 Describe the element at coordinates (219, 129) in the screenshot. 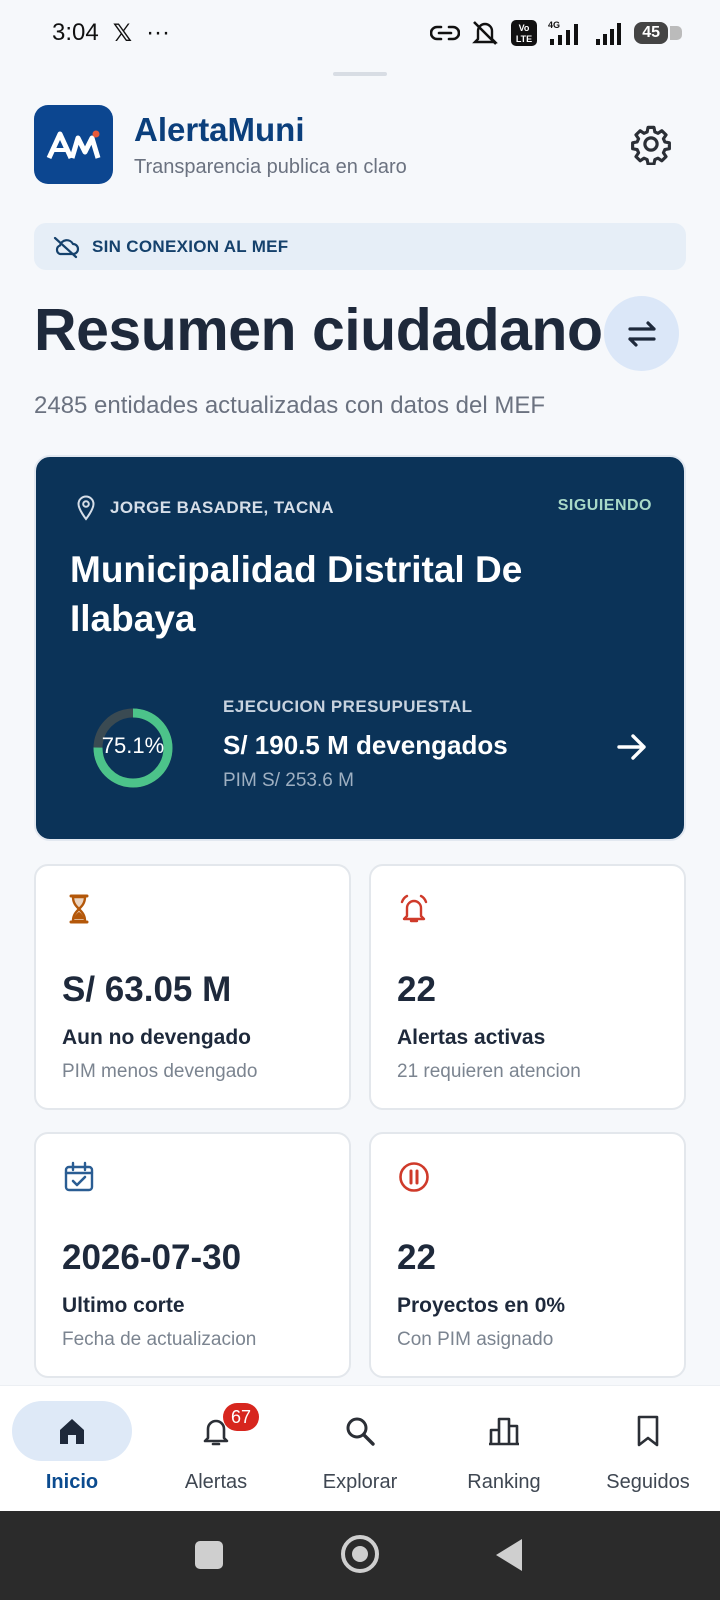

I see `app-title: AlertaMuni` at that location.